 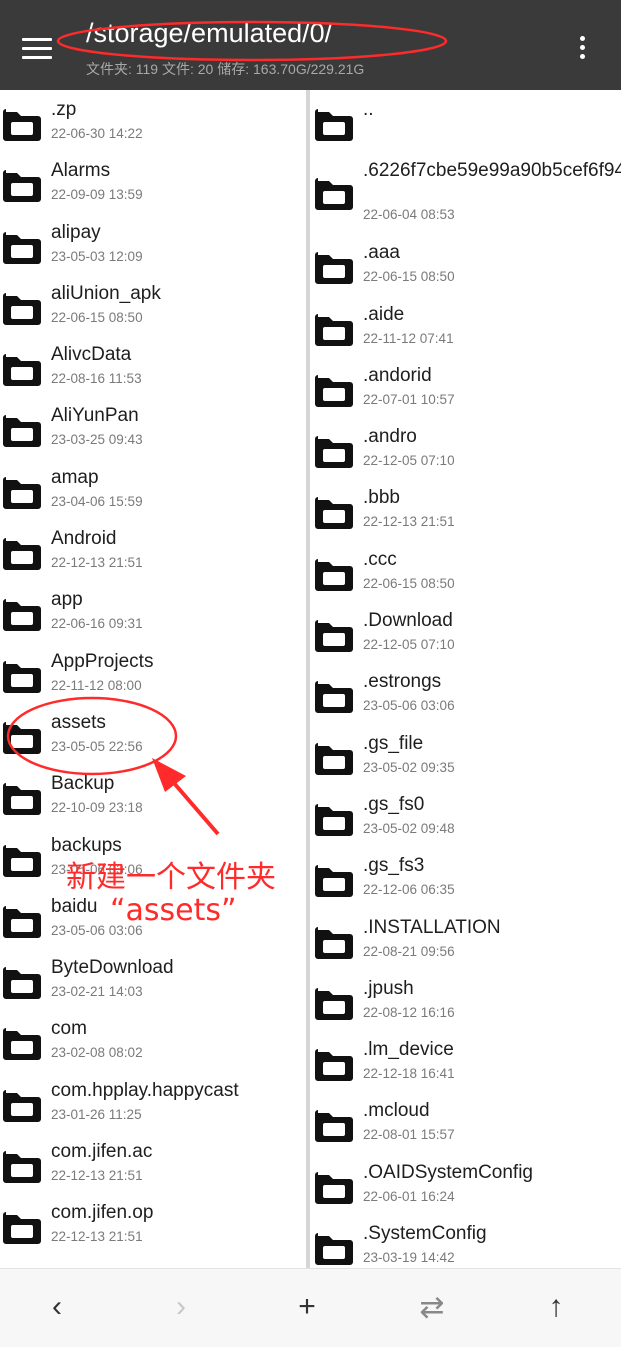 I want to click on folder-row: .ccc 22-06-15 08:50, so click(x=465, y=570).